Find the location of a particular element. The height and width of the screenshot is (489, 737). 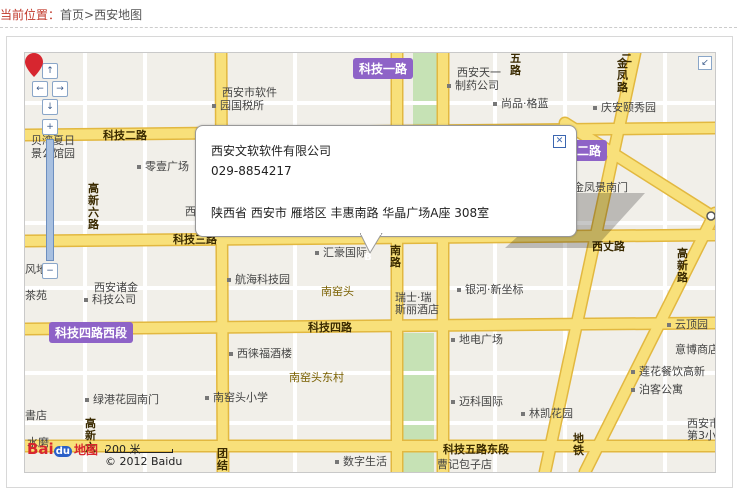

poi-hanghai: 航海科技园 is located at coordinates (258, 279).